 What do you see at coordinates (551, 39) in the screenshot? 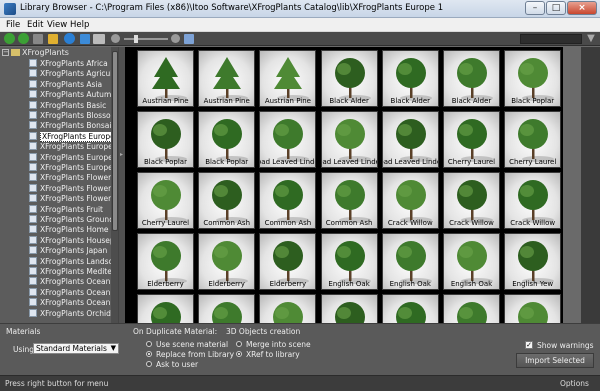
I see `search-input` at bounding box center [551, 39].